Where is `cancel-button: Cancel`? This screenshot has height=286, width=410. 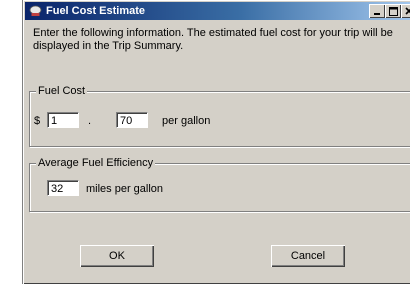 cancel-button: Cancel is located at coordinates (308, 256).